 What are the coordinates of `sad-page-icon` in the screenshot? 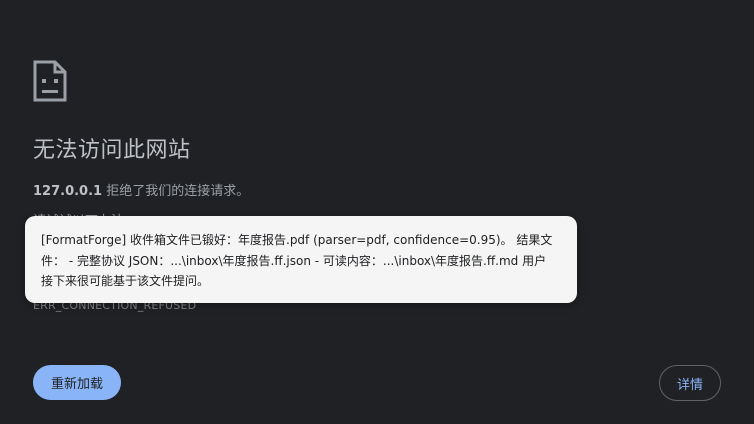 It's located at (50, 81).